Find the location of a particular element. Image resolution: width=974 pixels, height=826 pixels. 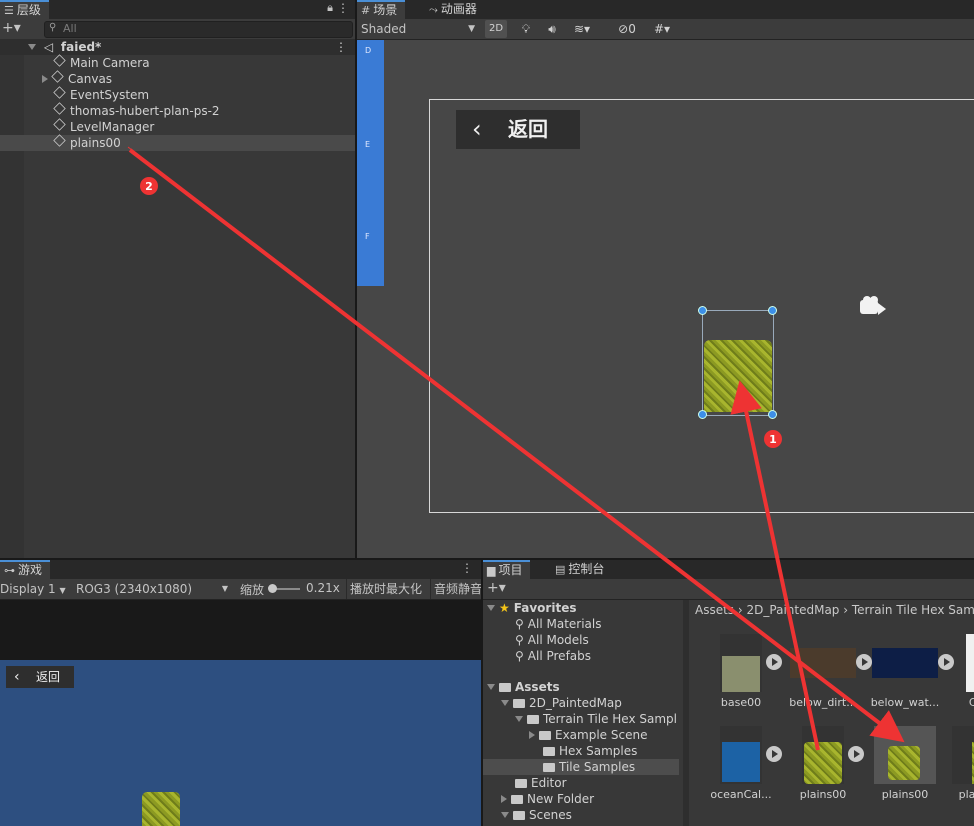

folder-item-selected: Tile Samples is located at coordinates (581, 767).